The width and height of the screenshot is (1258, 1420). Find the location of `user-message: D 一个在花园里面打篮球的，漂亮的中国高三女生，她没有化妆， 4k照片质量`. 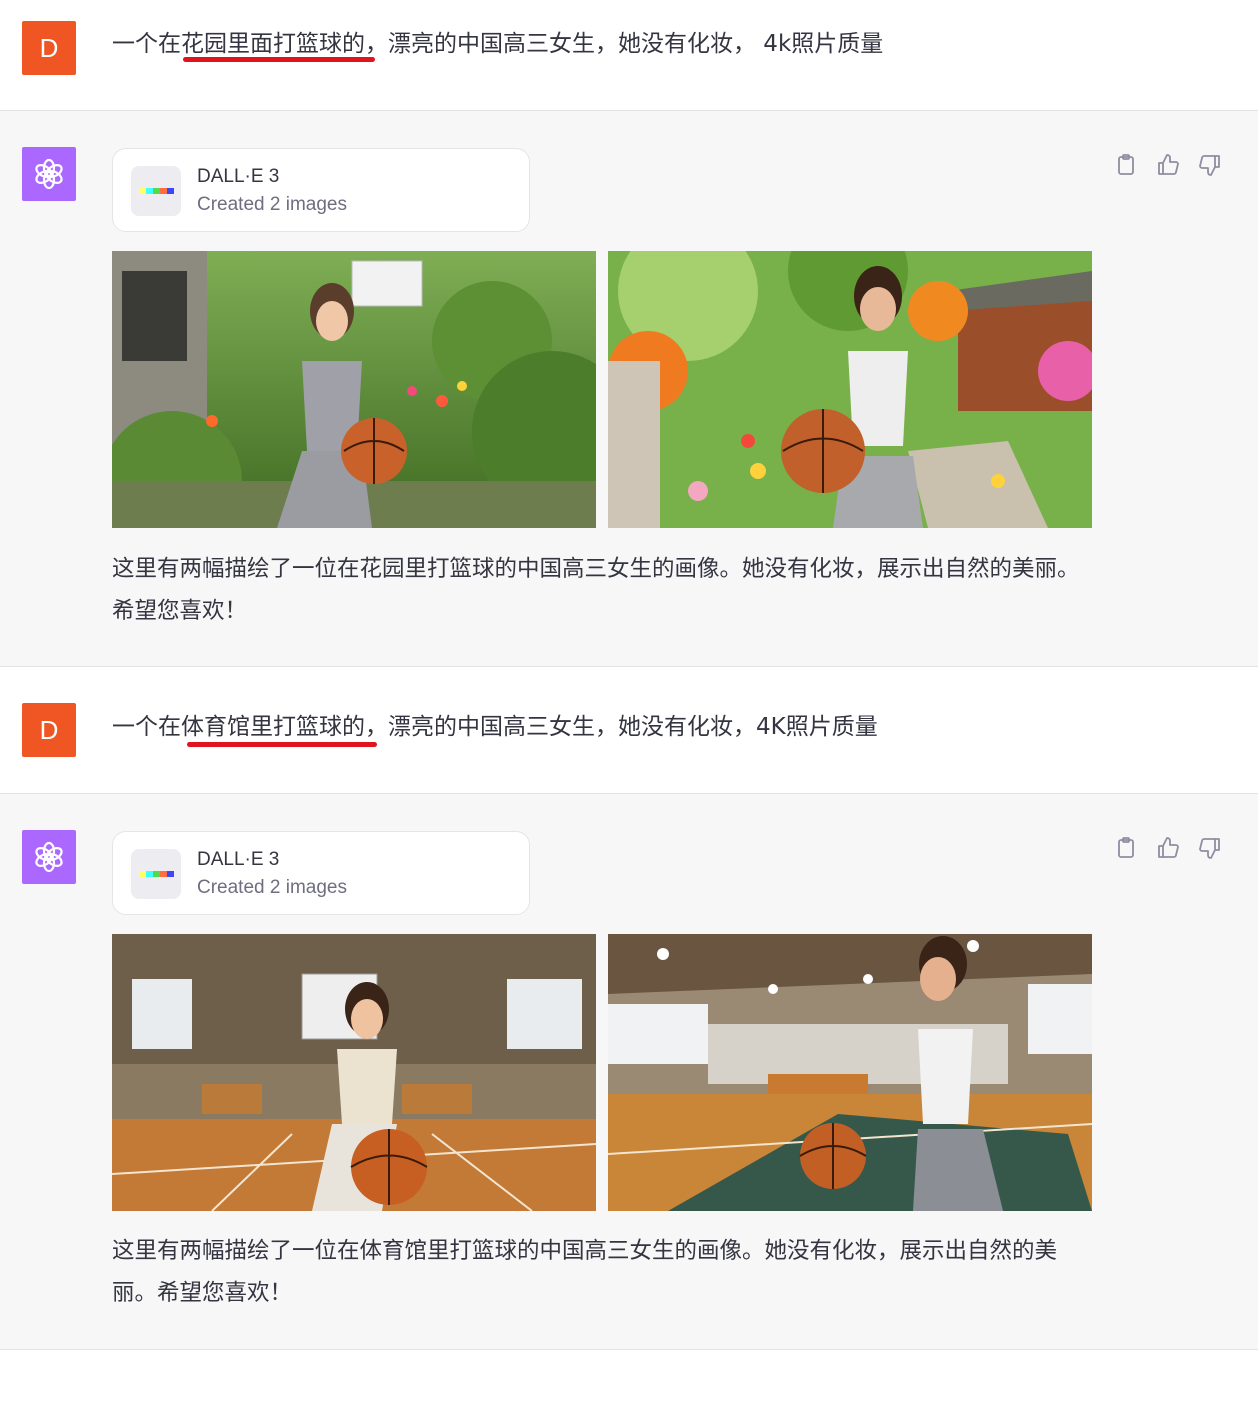

user-message: D 一个在花园里面打篮球的，漂亮的中国高三女生，她没有化妆， 4k照片质量 is located at coordinates (629, 55).